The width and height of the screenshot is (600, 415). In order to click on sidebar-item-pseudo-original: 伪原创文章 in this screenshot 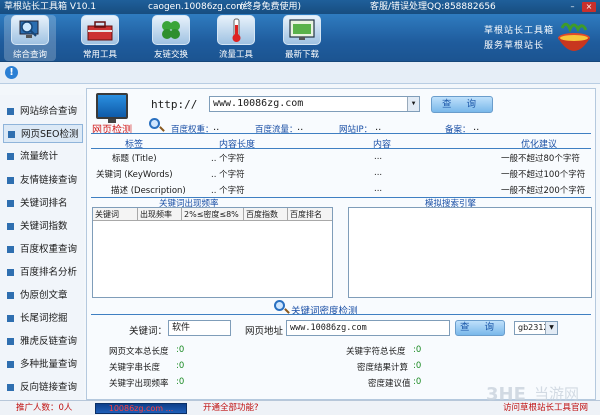, I will do `click(43, 295)`.